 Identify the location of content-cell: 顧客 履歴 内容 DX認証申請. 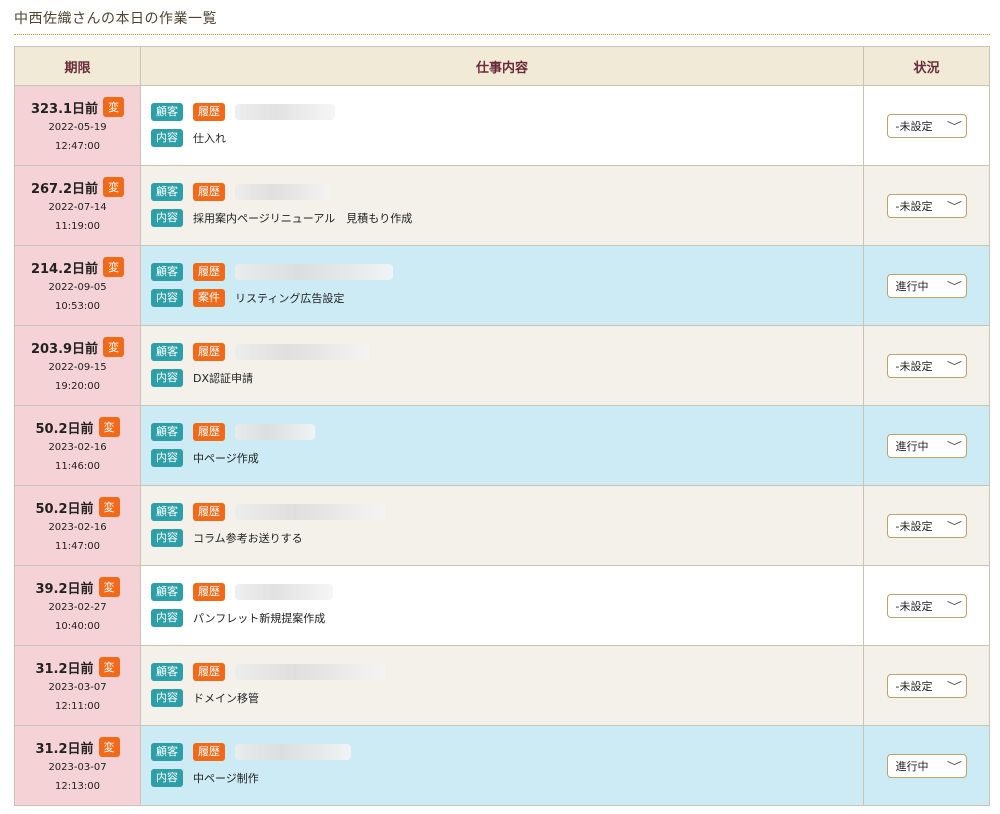
(502, 365).